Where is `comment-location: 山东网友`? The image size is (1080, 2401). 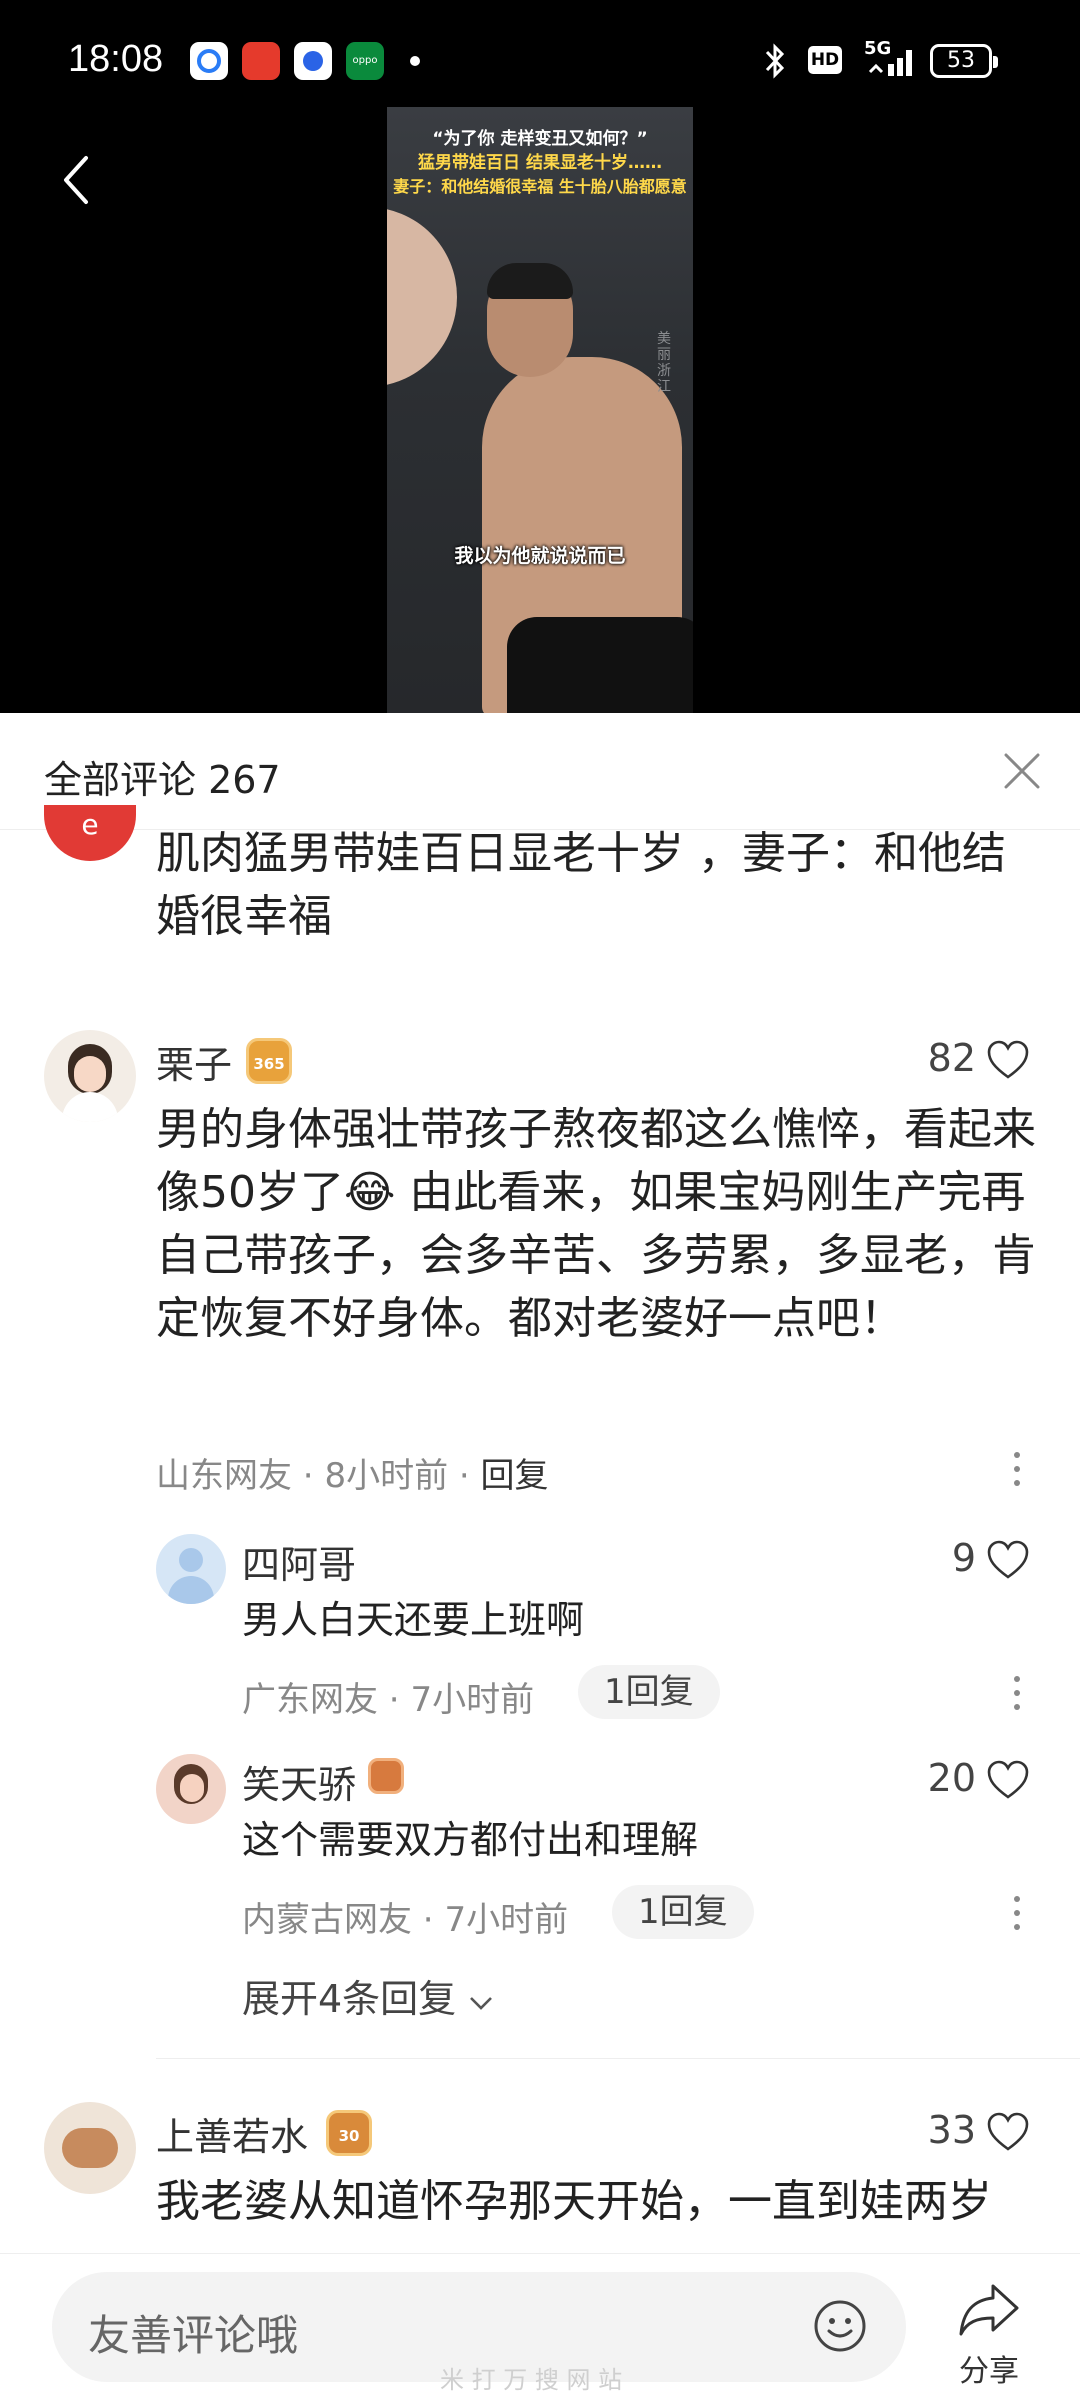 comment-location: 山东网友 is located at coordinates (224, 1476).